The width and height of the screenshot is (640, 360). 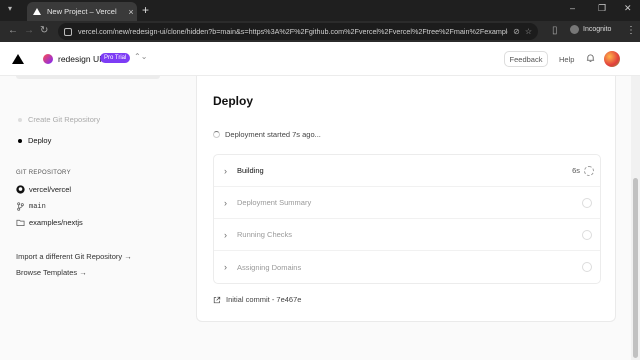 I want to click on project-name: redesign UI, so click(x=79, y=59).